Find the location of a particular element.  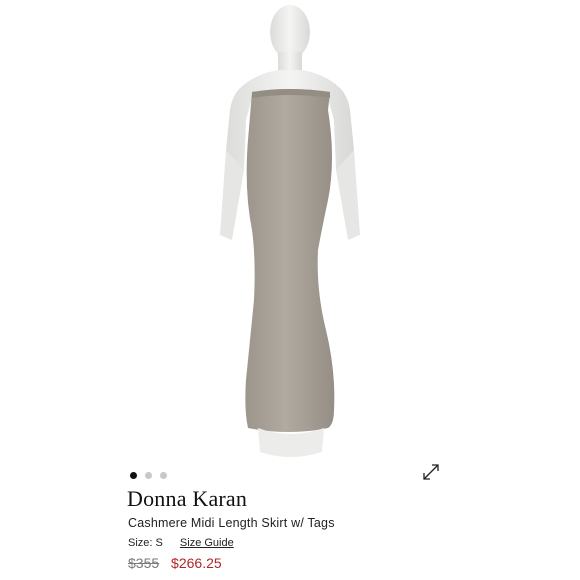

brand-name: Donna Karan is located at coordinates (187, 498).